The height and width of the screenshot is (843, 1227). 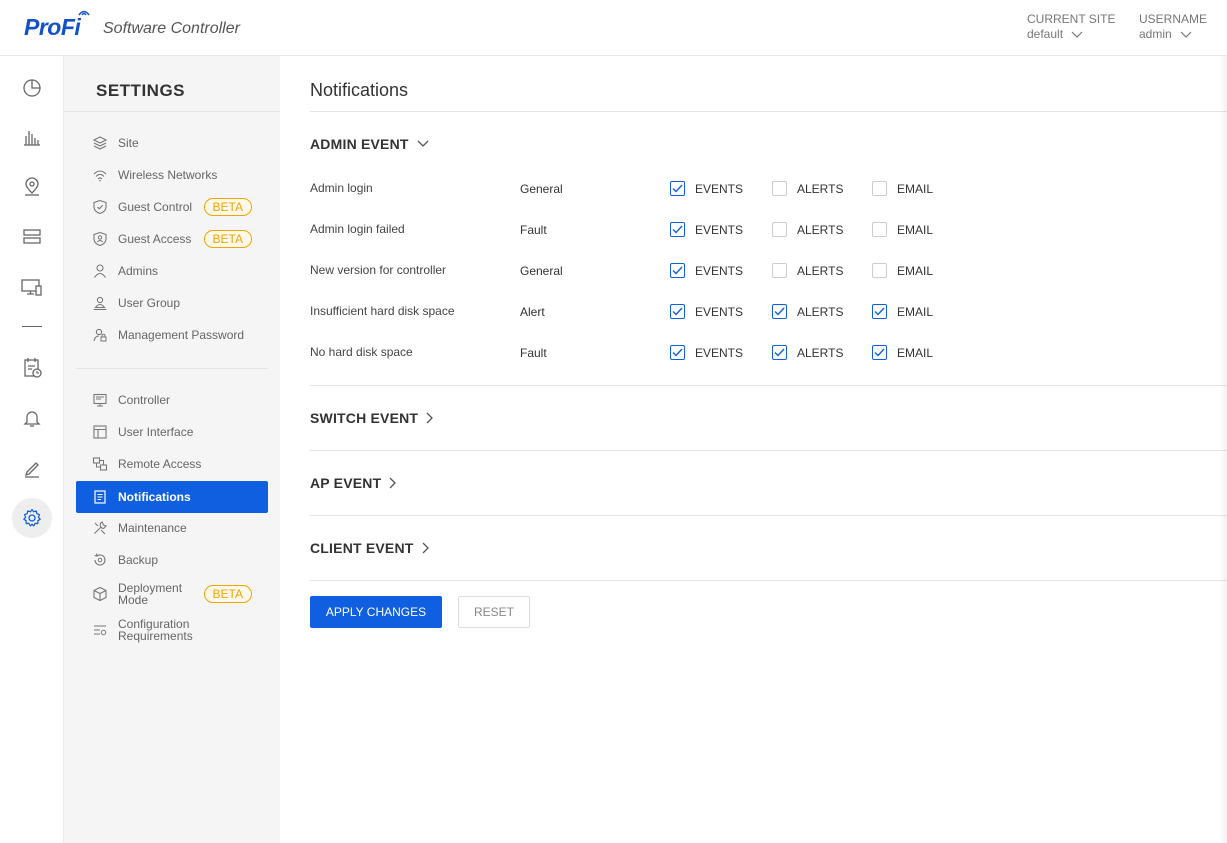 What do you see at coordinates (172, 303) in the screenshot?
I see `sidebar-item-user-group: User Group` at bounding box center [172, 303].